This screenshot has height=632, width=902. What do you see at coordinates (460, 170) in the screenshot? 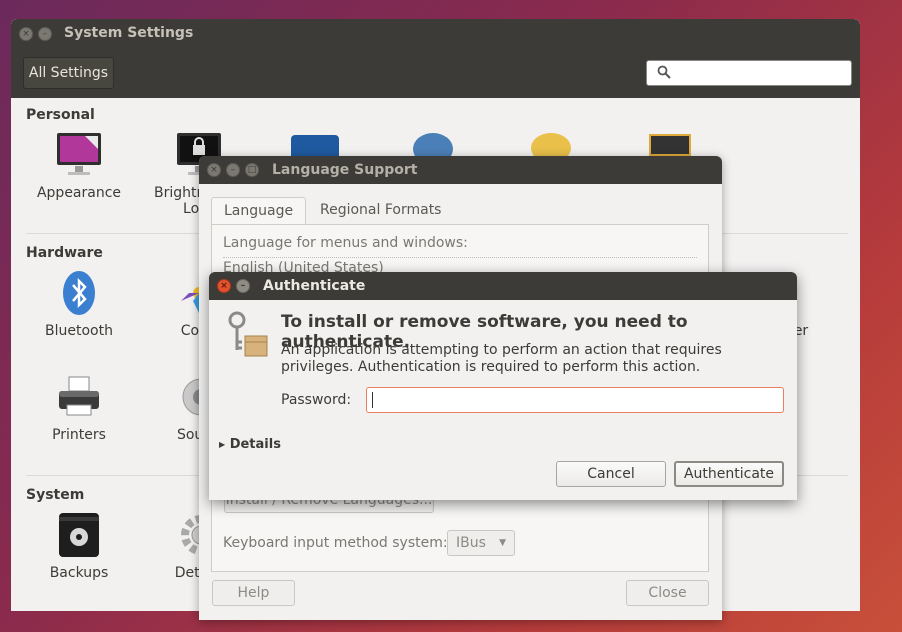
I see `language-titlebar: × – □ Language Support` at bounding box center [460, 170].